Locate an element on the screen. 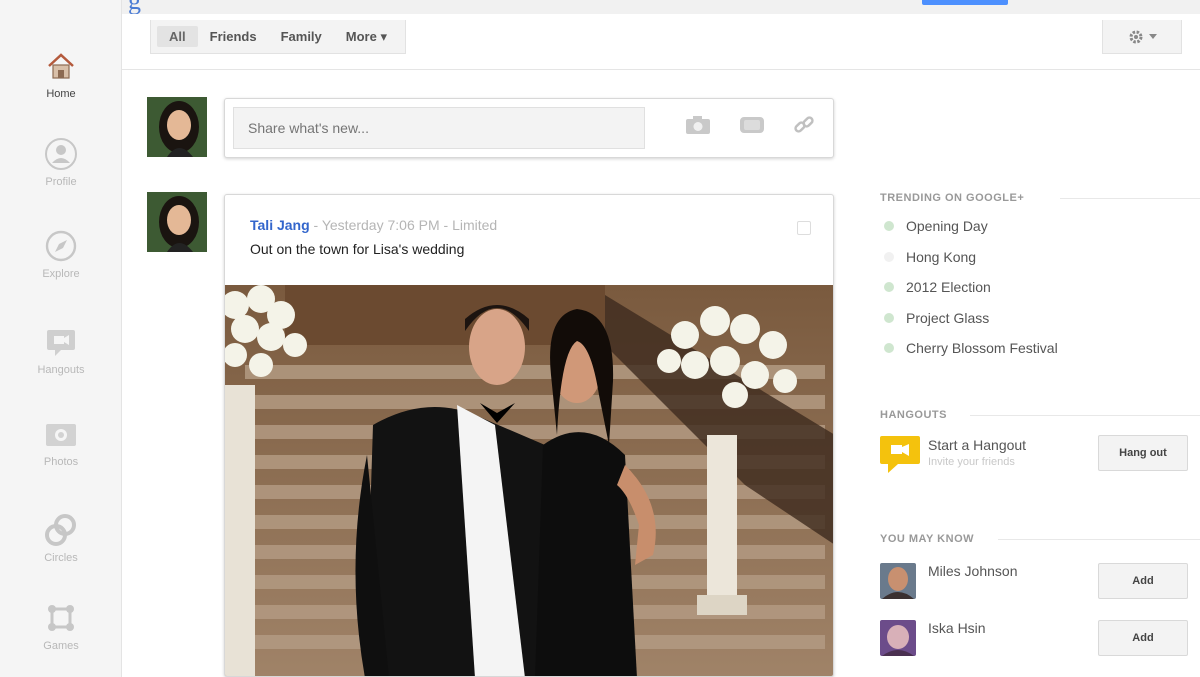 This screenshot has height=677, width=1200. tab-friends: Friends is located at coordinates (233, 36).